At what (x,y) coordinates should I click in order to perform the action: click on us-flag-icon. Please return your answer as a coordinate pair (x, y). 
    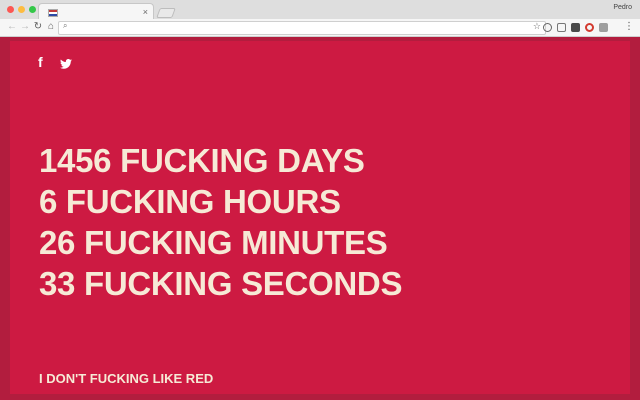
    Looking at the image, I should click on (53, 13).